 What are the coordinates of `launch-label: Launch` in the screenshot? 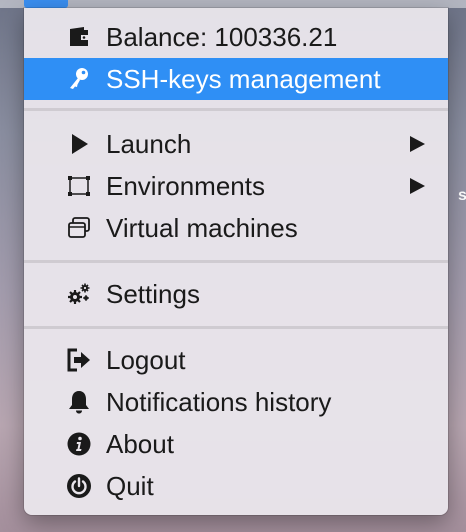 It's located at (149, 144).